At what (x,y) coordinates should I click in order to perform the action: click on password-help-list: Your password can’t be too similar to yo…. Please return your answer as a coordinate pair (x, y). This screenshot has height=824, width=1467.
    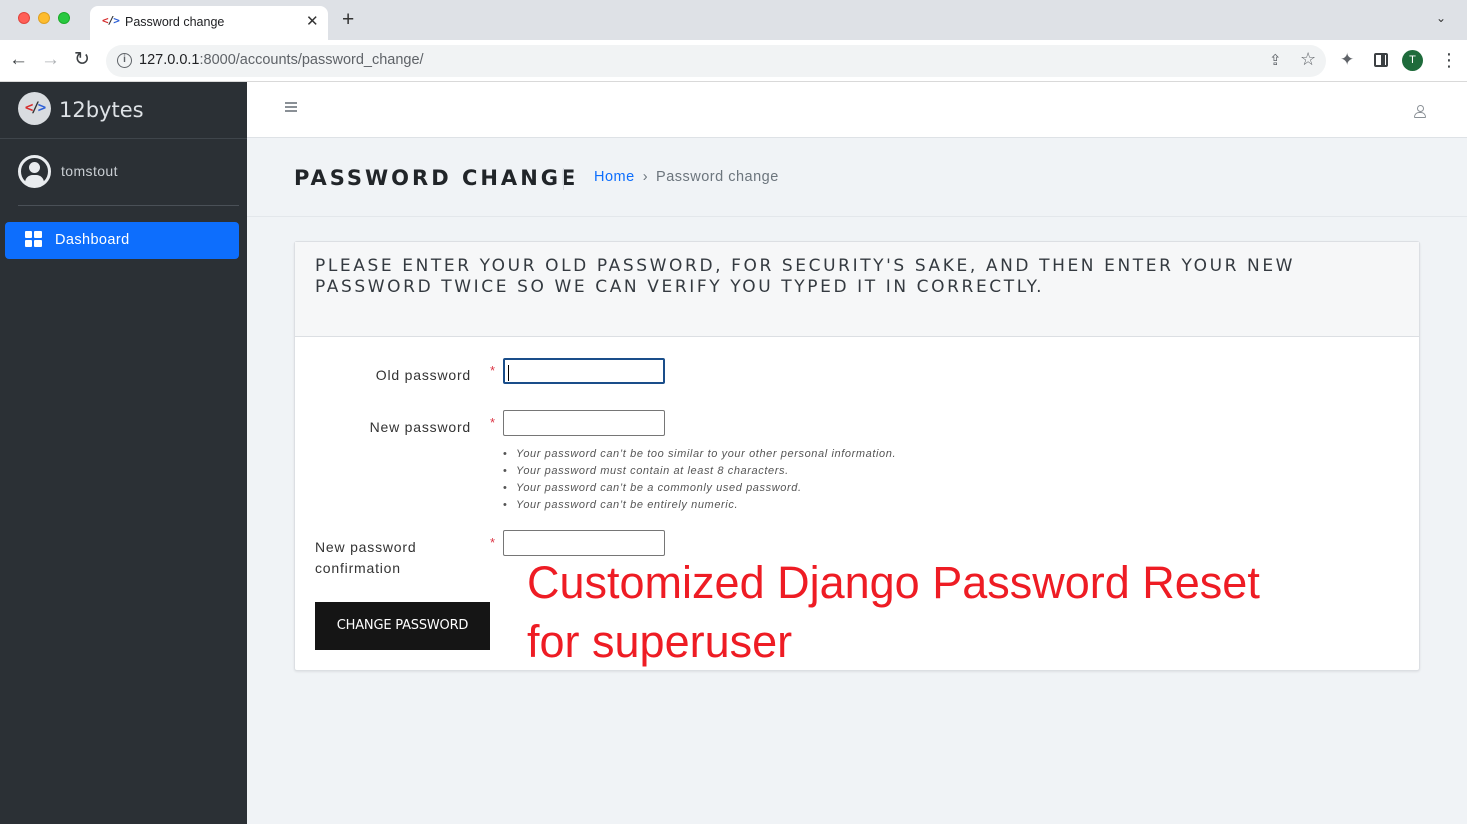
    Looking at the image, I should click on (698, 480).